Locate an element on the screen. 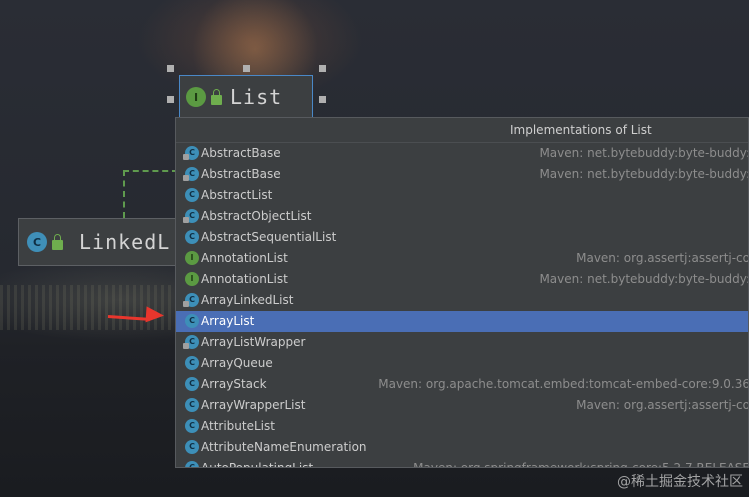 The width and height of the screenshot is (749, 497). diagram-node-list: I List is located at coordinates (246, 97).